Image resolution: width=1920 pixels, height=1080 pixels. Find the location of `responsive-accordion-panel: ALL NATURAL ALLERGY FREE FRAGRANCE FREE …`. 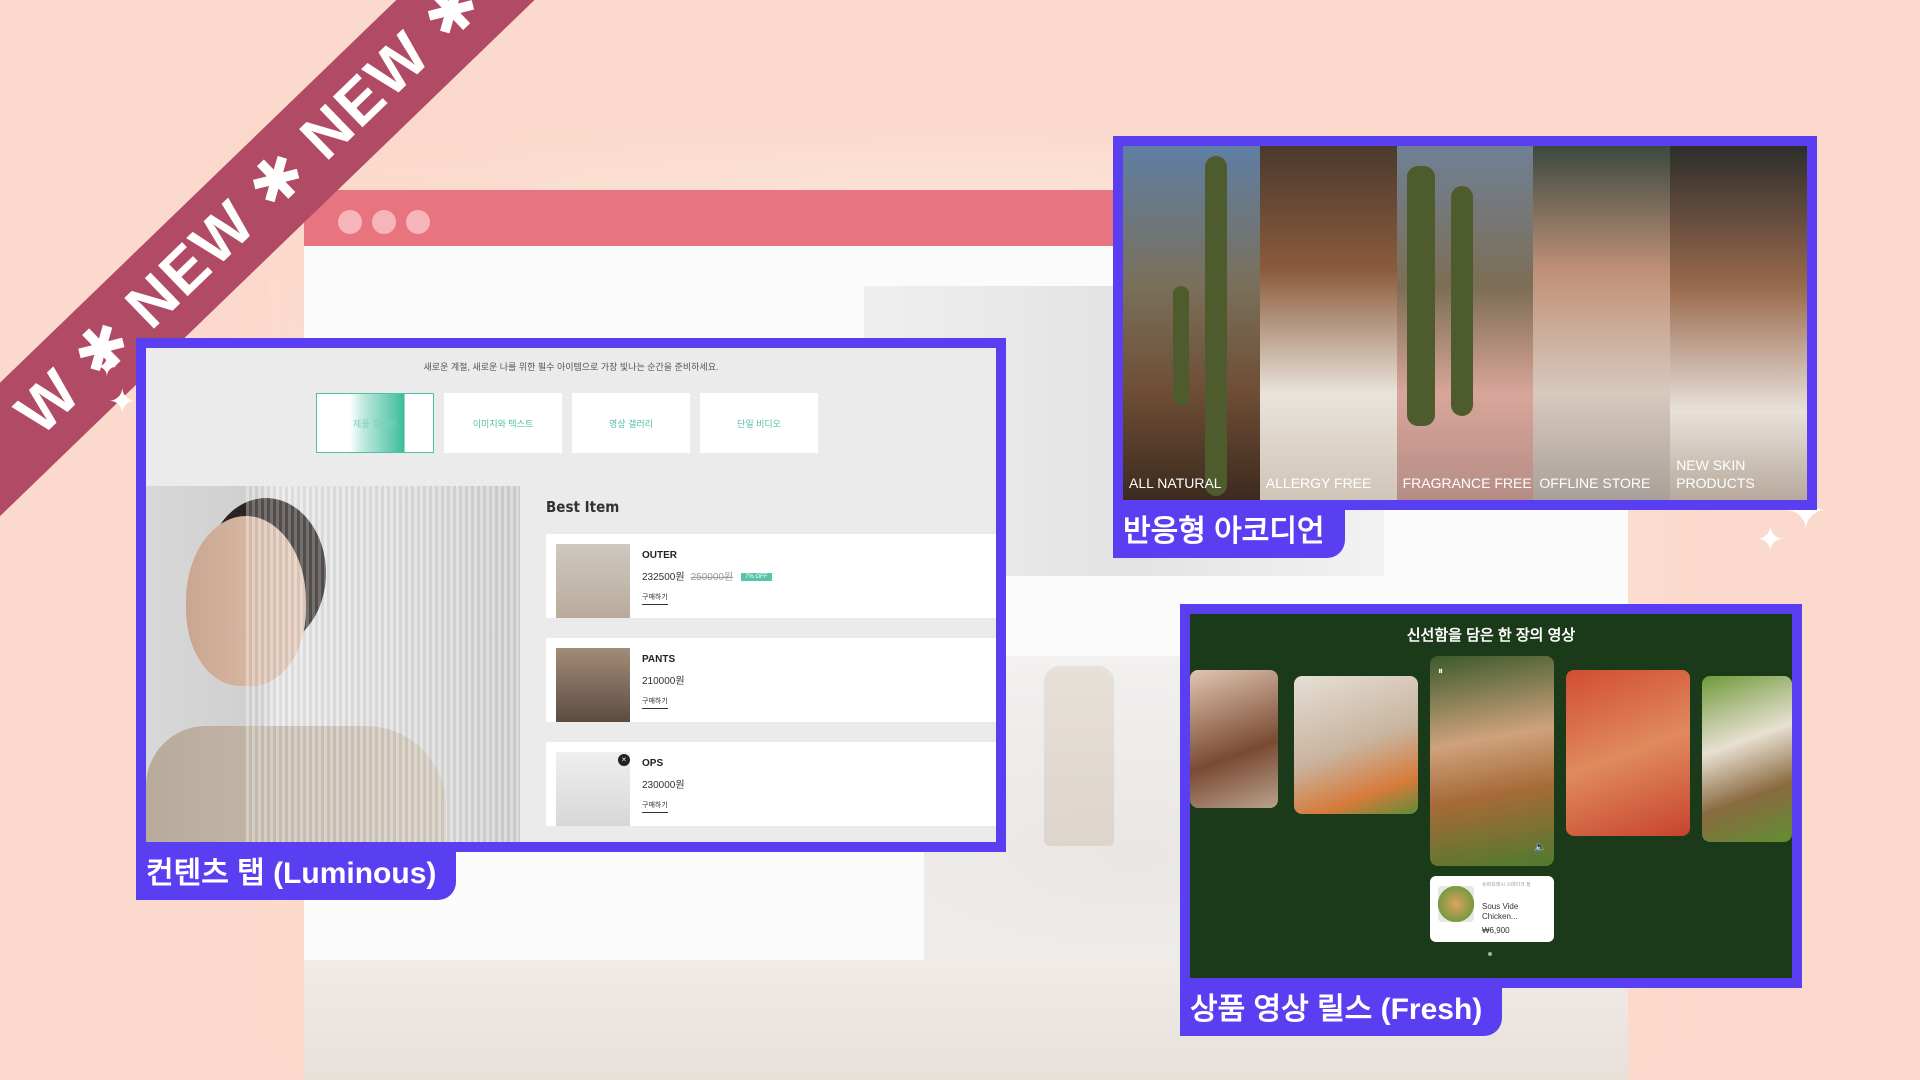

responsive-accordion-panel: ALL NATURAL ALLERGY FREE FRAGRANCE FREE … is located at coordinates (1465, 323).